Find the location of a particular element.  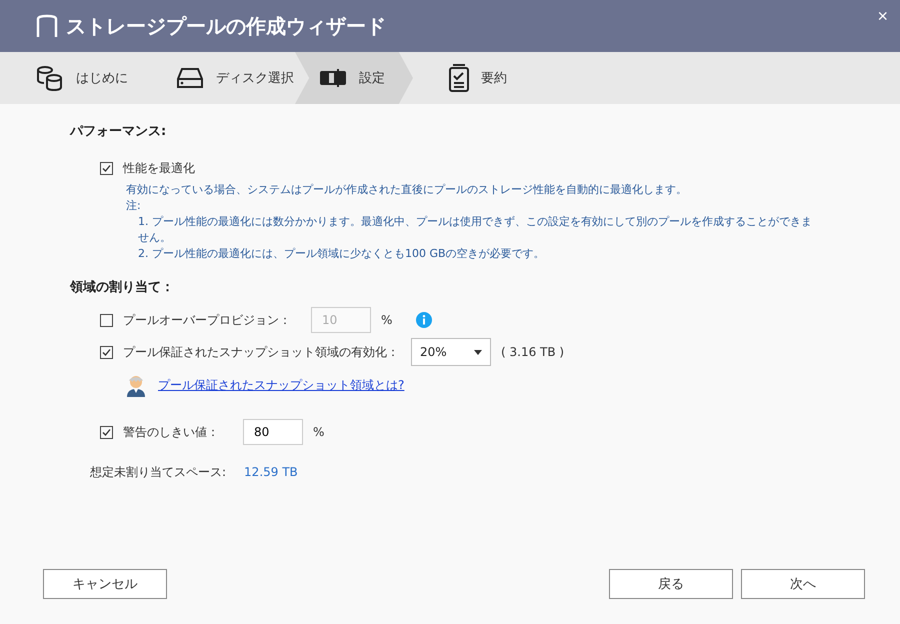

checkbox-label: 性能を最適化 is located at coordinates (159, 168).